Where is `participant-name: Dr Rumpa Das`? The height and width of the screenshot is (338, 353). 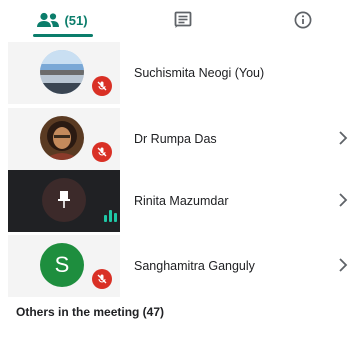 participant-name: Dr Rumpa Das is located at coordinates (175, 139).